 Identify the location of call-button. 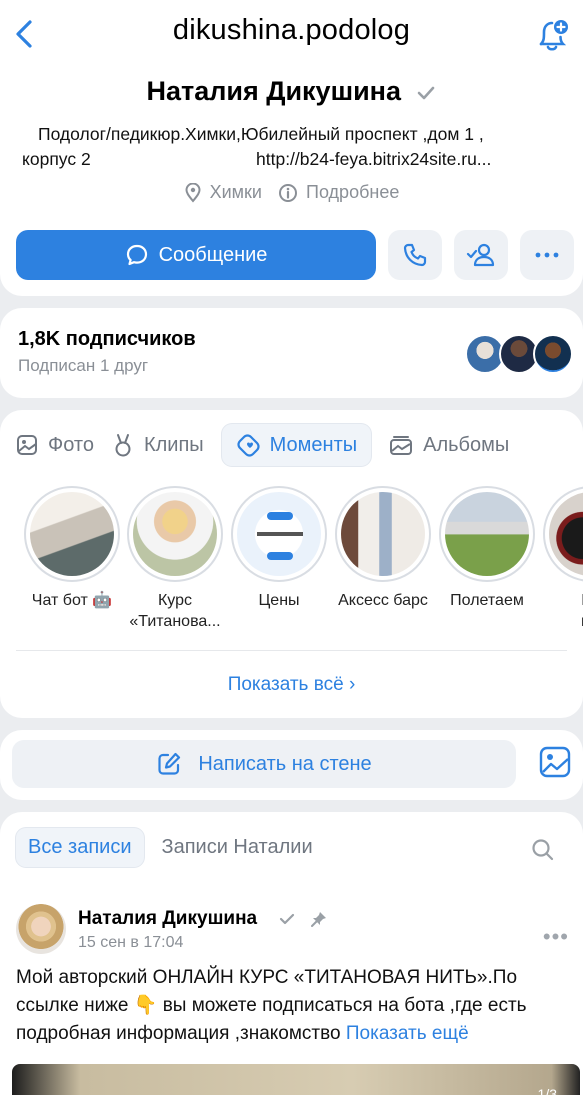
(415, 255).